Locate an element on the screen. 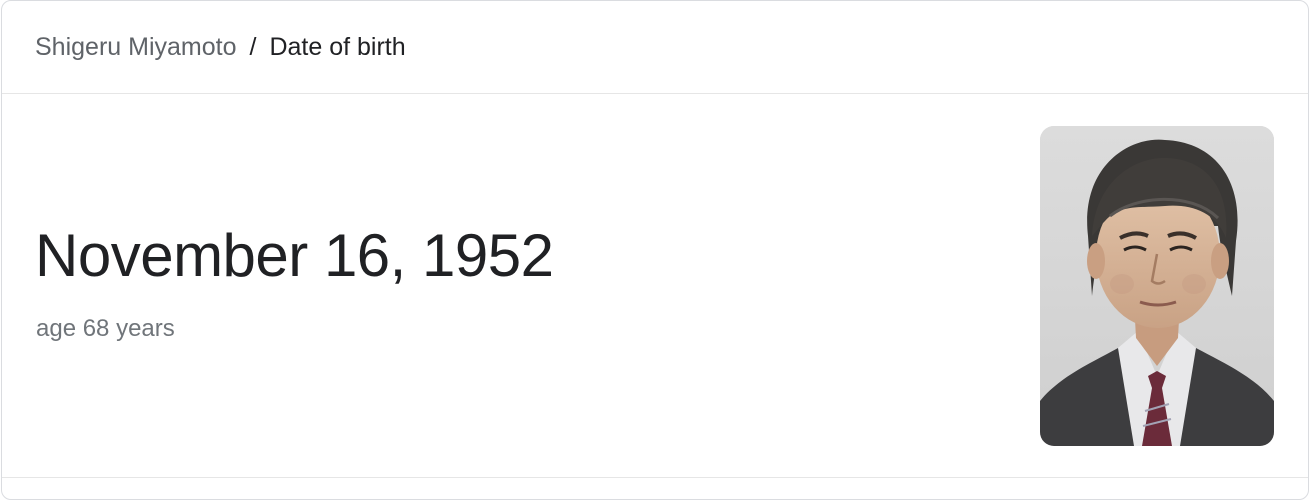 This screenshot has width=1312, height=500. portrait-illustration is located at coordinates (1157, 286).